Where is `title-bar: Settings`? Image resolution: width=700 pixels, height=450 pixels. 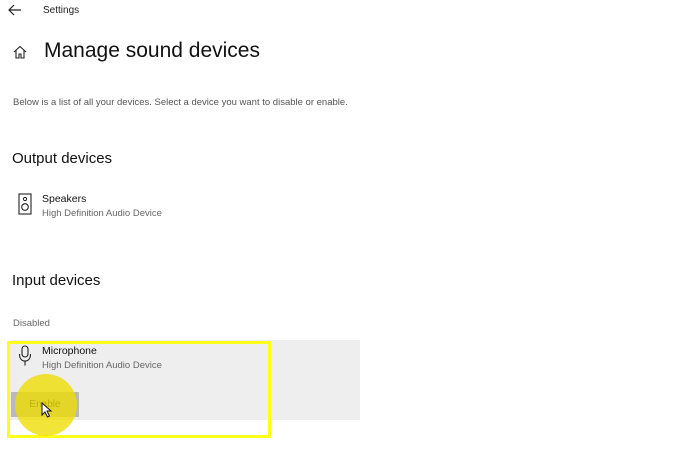
title-bar: Settings is located at coordinates (350, 12).